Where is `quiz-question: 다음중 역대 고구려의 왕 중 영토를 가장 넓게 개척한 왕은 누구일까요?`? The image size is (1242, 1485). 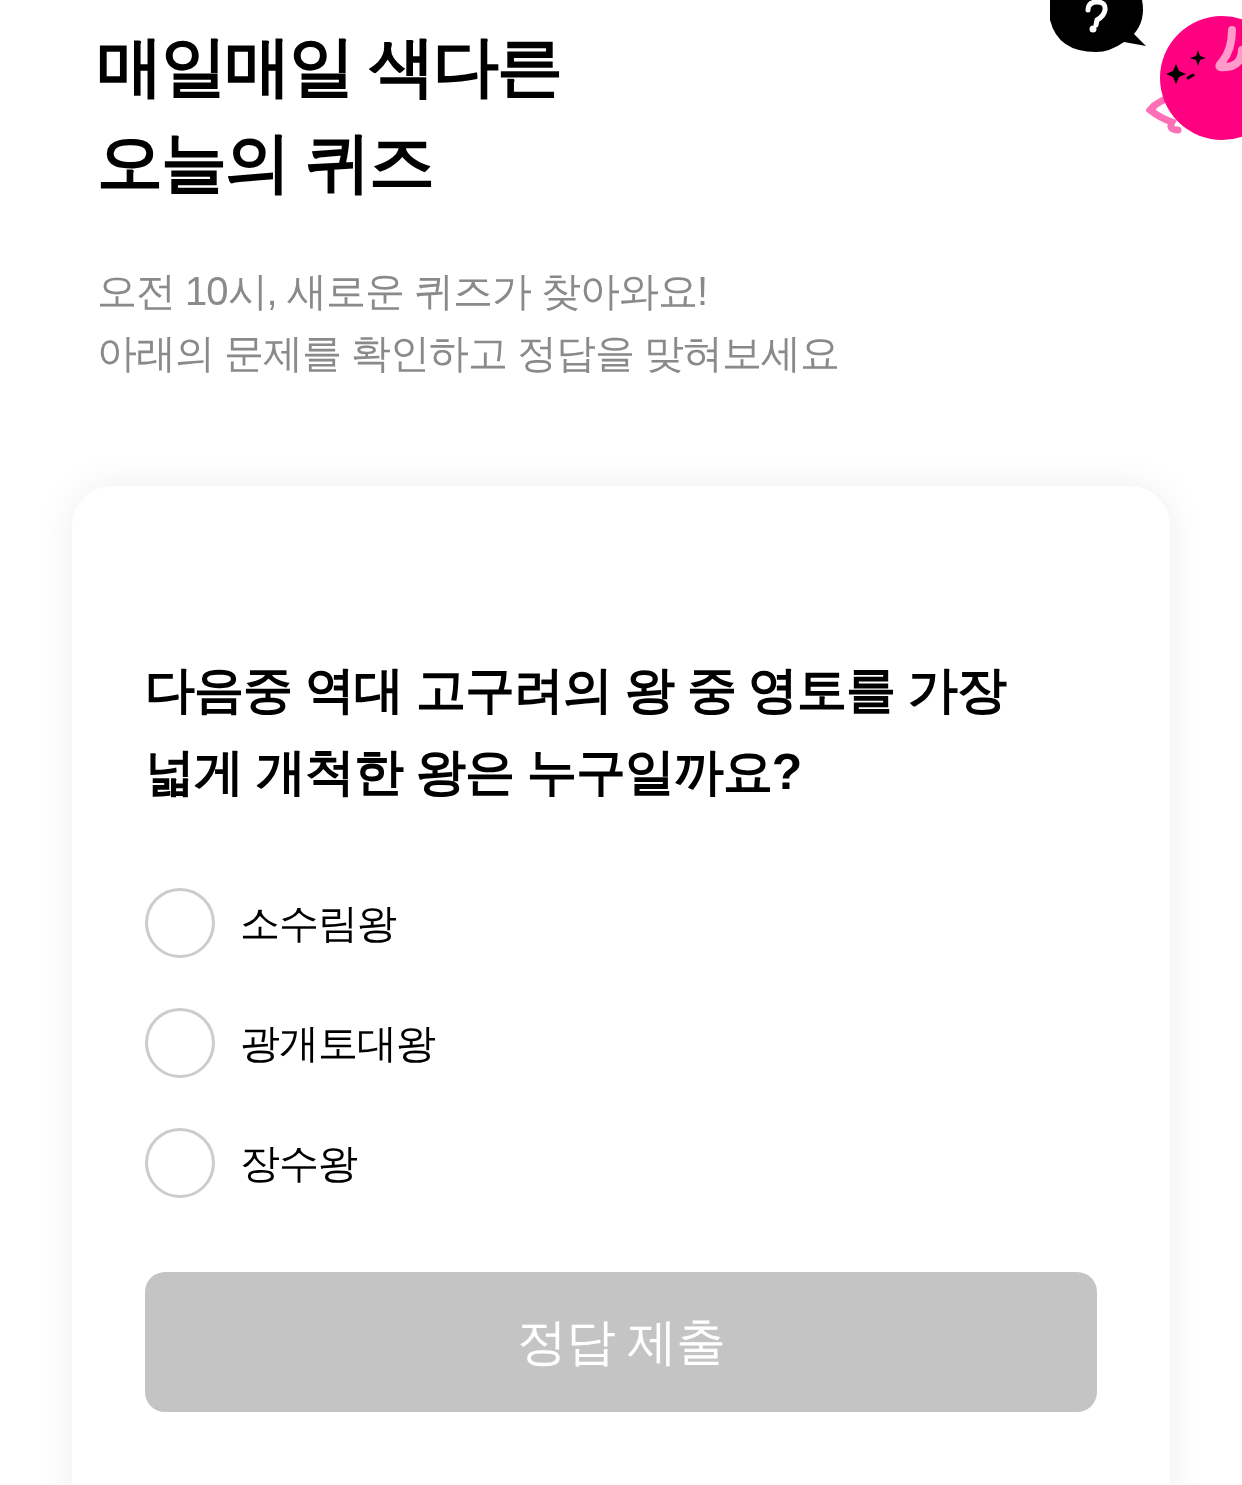
quiz-question: 다음중 역대 고구려의 왕 중 영토를 가장 넓게 개척한 왕은 누구일까요? is located at coordinates (576, 731).